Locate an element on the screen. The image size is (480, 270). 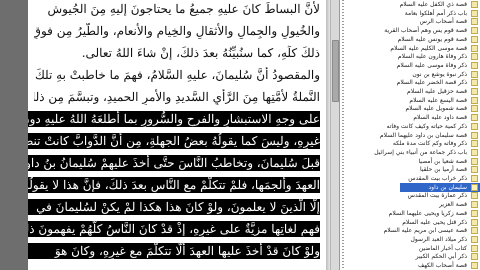
tree-item: قصة قوم يس وهم أصحاب القرية is located at coordinates (410, 30).